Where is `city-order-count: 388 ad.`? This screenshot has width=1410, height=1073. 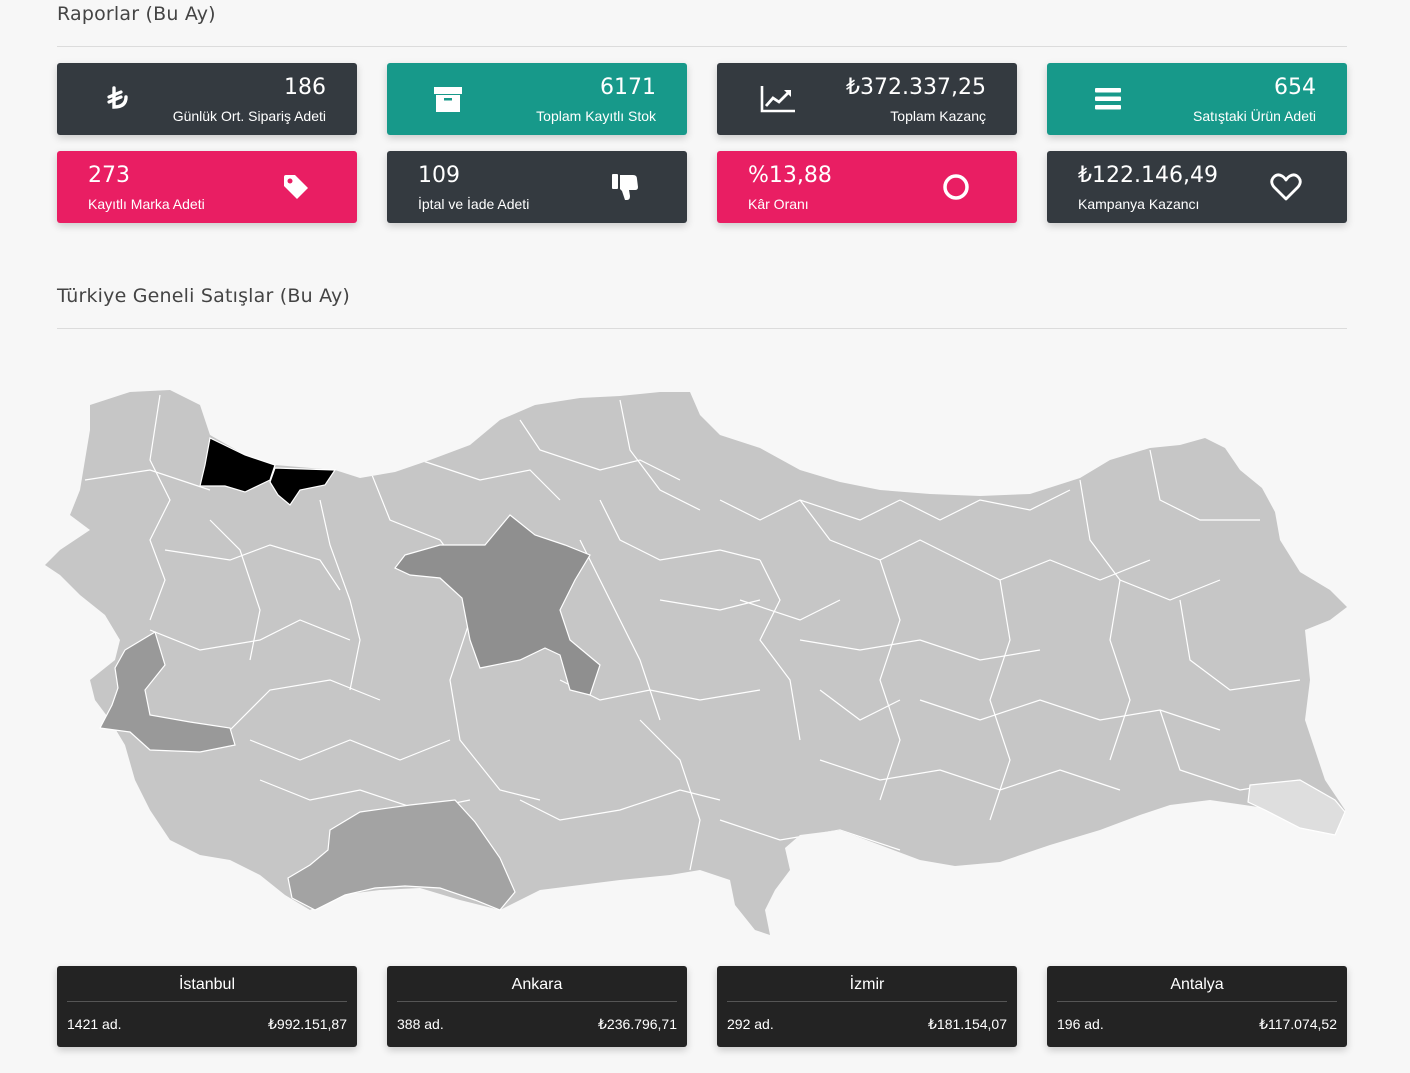 city-order-count: 388 ad. is located at coordinates (420, 1024).